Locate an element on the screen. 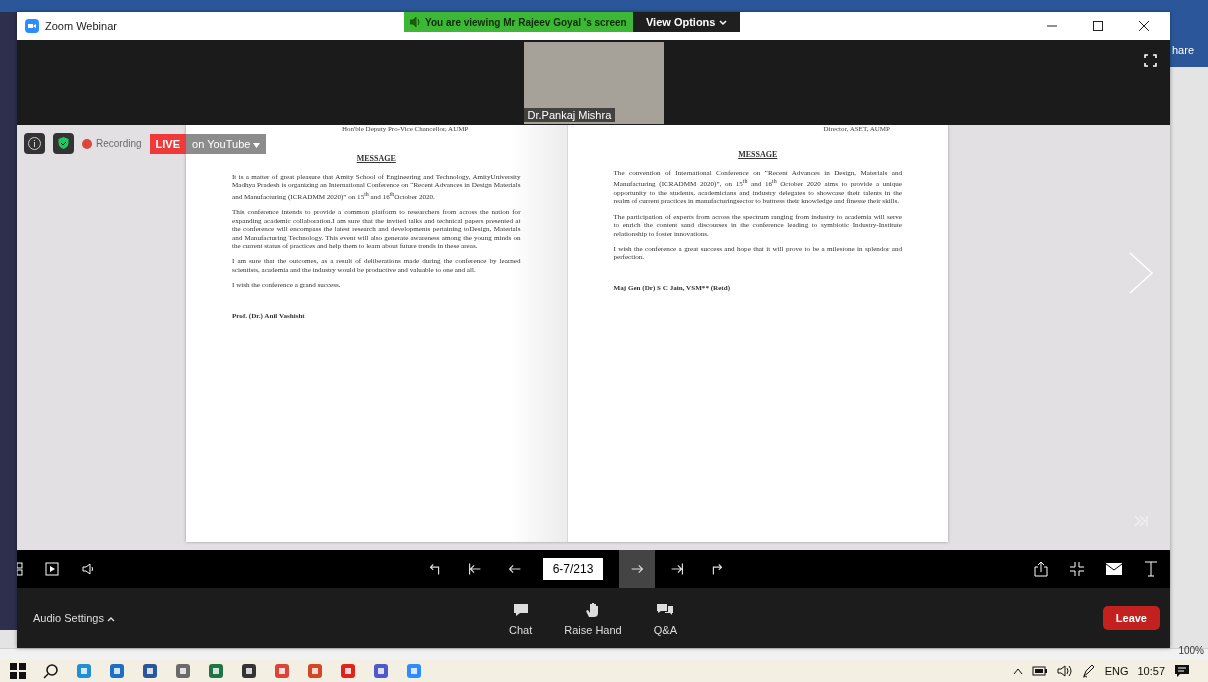 This screenshot has width=1208, height=682. zoom-level: 100% is located at coordinates (1191, 650).